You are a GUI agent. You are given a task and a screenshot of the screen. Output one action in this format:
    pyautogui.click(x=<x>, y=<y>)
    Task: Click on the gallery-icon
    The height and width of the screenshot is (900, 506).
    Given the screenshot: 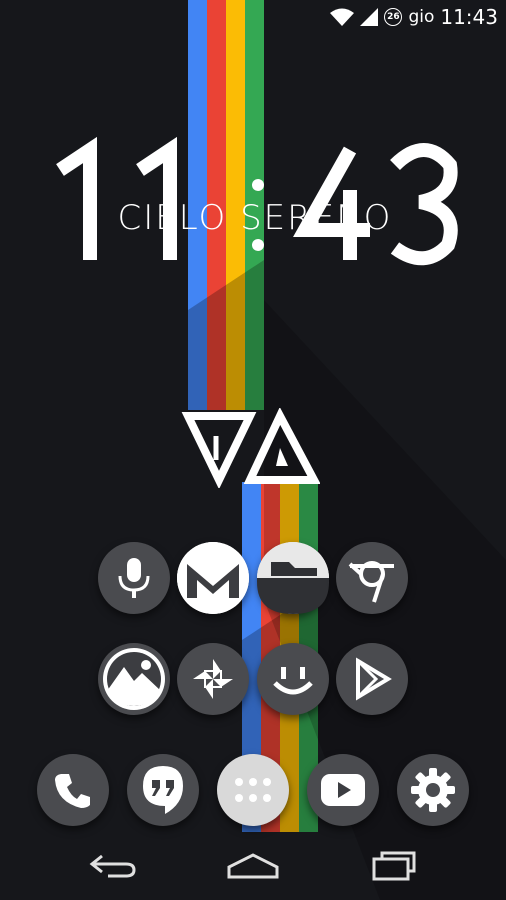 What is the action you would take?
    pyautogui.click(x=134, y=679)
    